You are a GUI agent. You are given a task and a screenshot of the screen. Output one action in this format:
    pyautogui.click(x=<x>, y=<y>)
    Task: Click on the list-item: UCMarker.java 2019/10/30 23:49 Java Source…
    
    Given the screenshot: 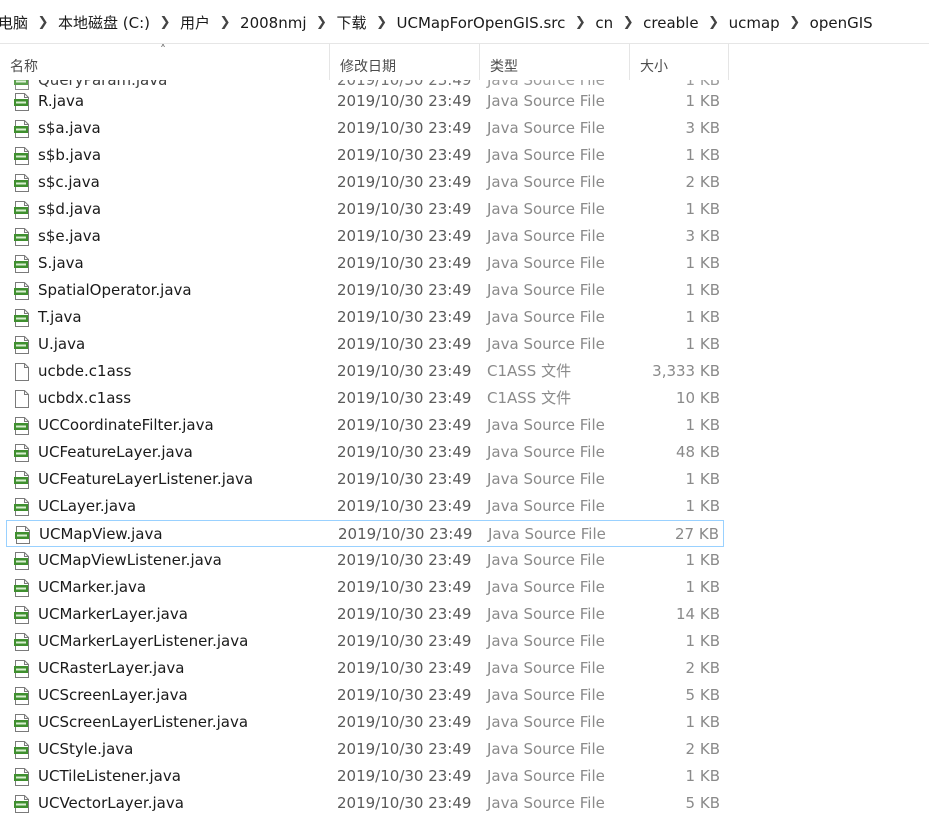 What is the action you would take?
    pyautogui.click(x=365, y=587)
    